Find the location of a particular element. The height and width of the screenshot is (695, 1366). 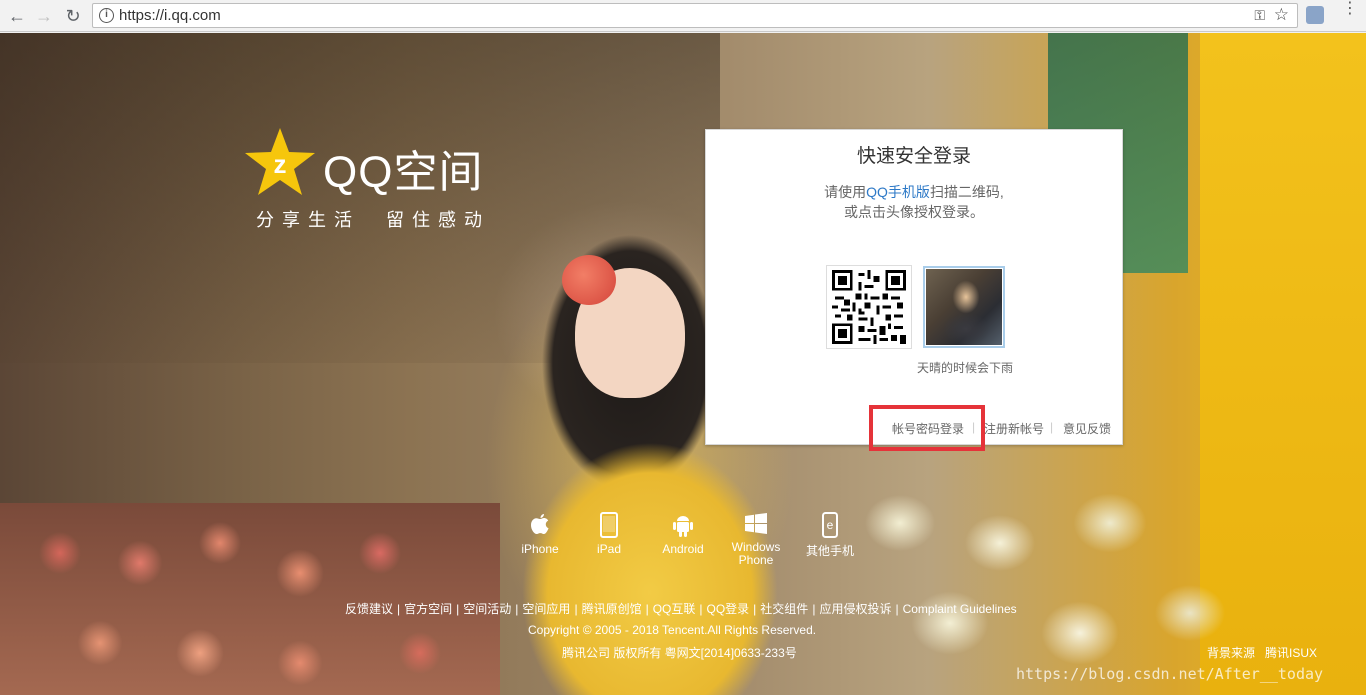

icp-license: 腾讯公司 版权所有 粤网文[2014]0633-233号 is located at coordinates (679, 653).